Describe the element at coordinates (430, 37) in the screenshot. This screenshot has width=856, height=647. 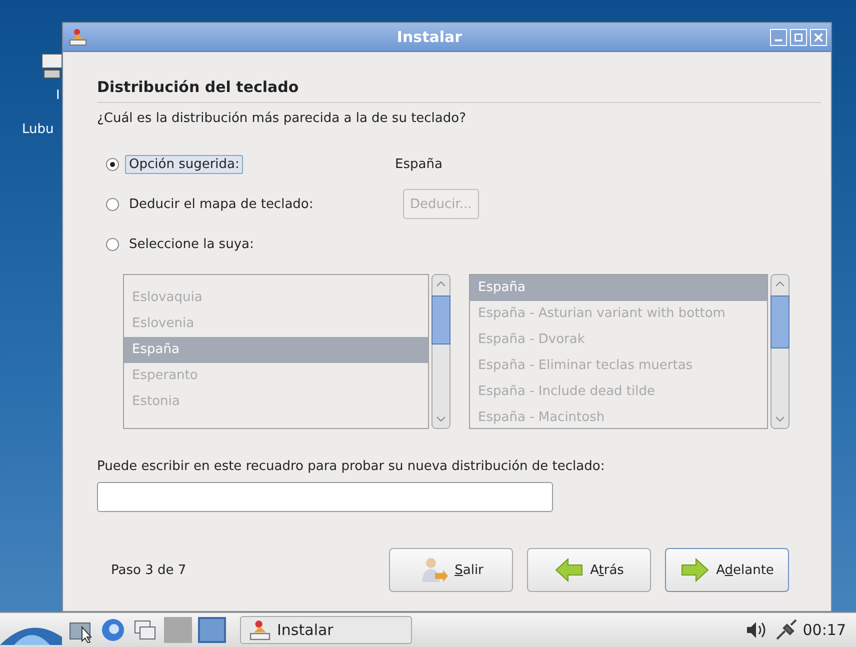
I see `window-title: Instalar` at that location.